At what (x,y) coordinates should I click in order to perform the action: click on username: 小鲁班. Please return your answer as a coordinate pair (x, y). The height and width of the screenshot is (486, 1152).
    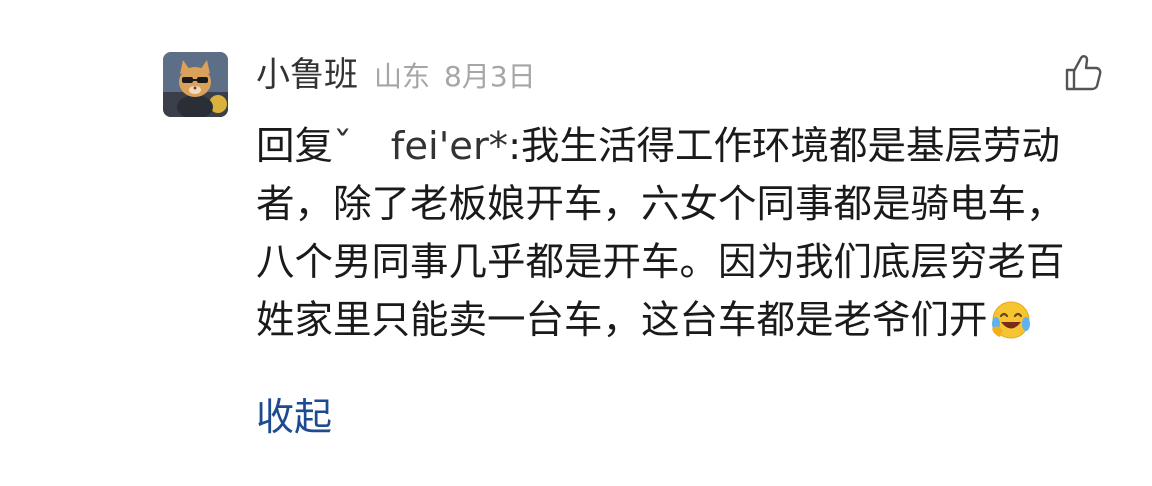
    Looking at the image, I should click on (307, 75).